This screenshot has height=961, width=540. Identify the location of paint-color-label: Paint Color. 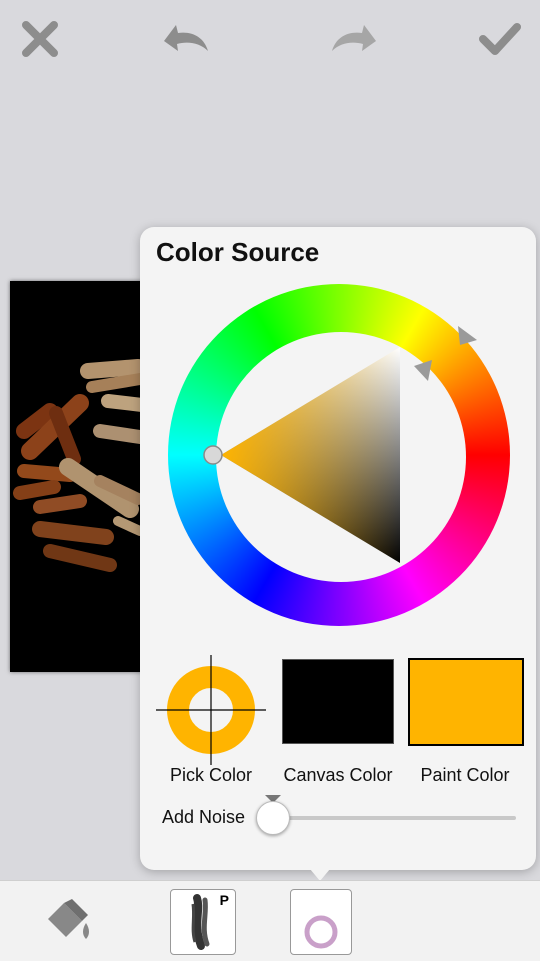
(465, 775).